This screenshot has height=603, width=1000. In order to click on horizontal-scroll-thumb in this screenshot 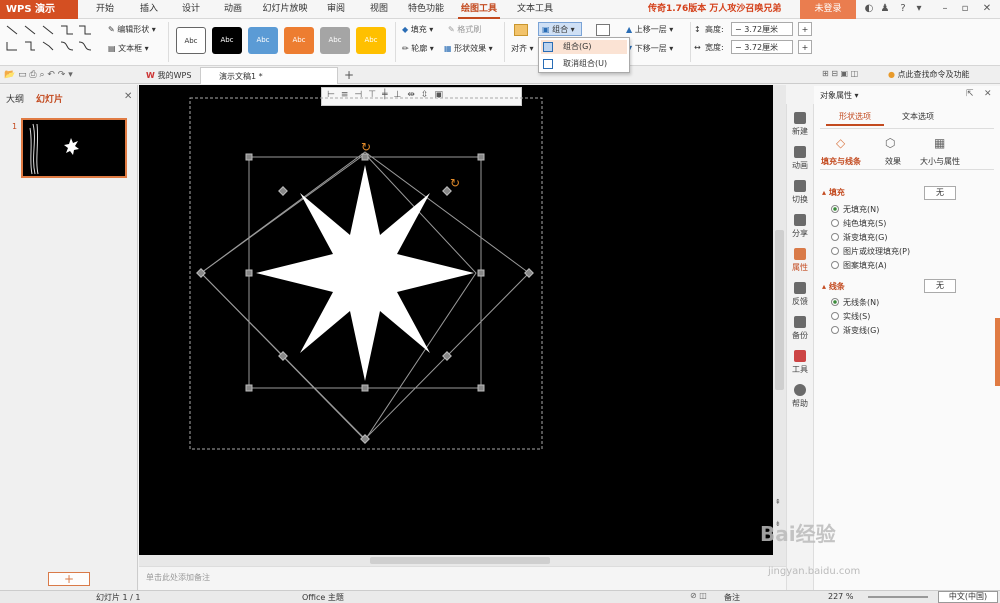, I will do `click(460, 560)`.